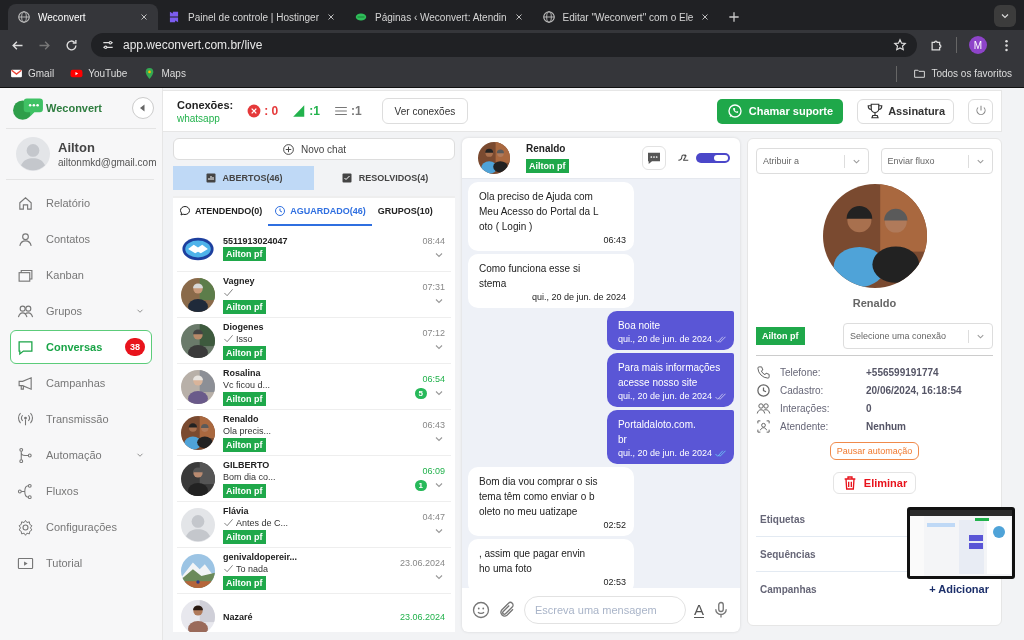 The image size is (1024, 640). Describe the element at coordinates (959, 589) in the screenshot. I see `add-link: + Adicionar` at that location.